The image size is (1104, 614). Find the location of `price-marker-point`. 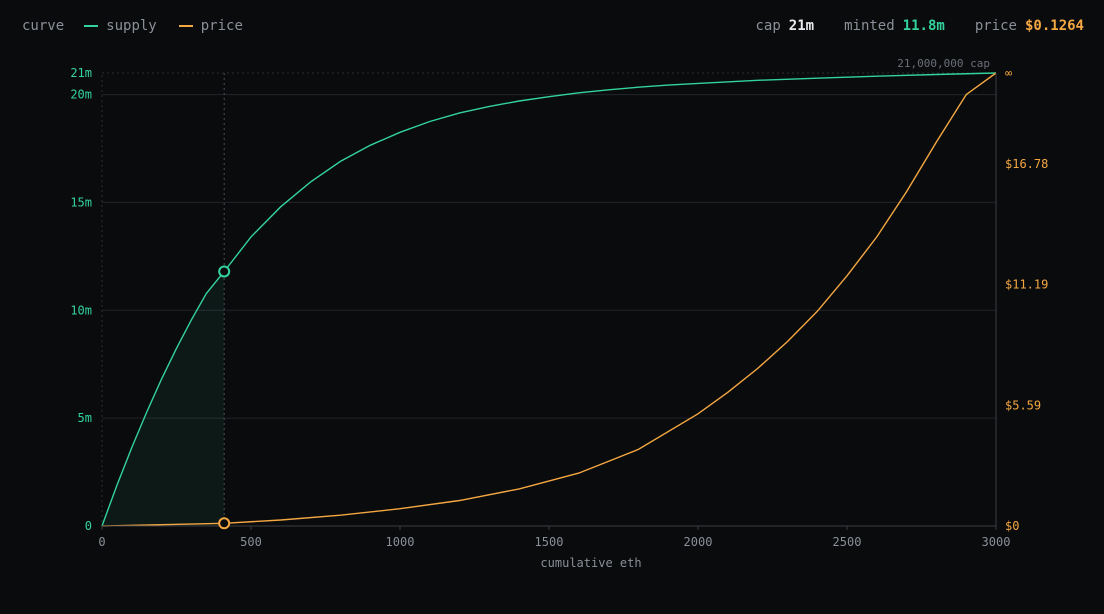

price-marker-point is located at coordinates (224, 523).